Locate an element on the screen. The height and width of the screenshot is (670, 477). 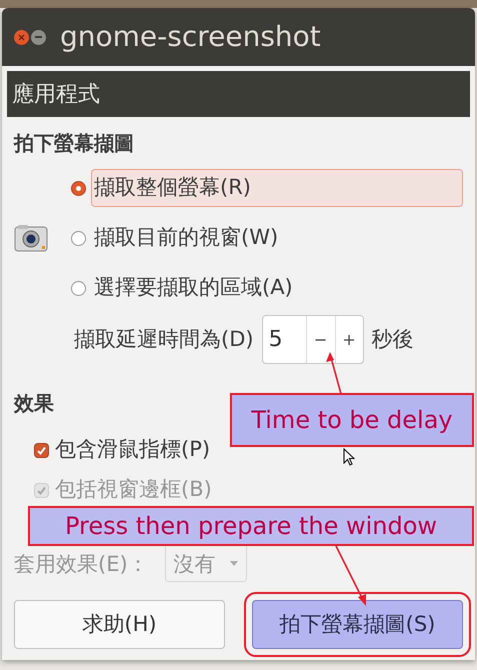
window-title: gnome-screenshot is located at coordinates (190, 37).